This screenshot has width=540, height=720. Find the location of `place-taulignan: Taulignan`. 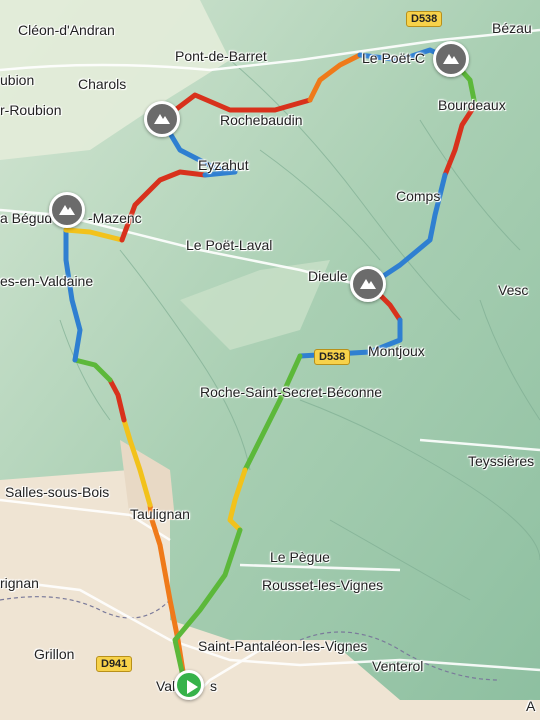

place-taulignan: Taulignan is located at coordinates (160, 514).